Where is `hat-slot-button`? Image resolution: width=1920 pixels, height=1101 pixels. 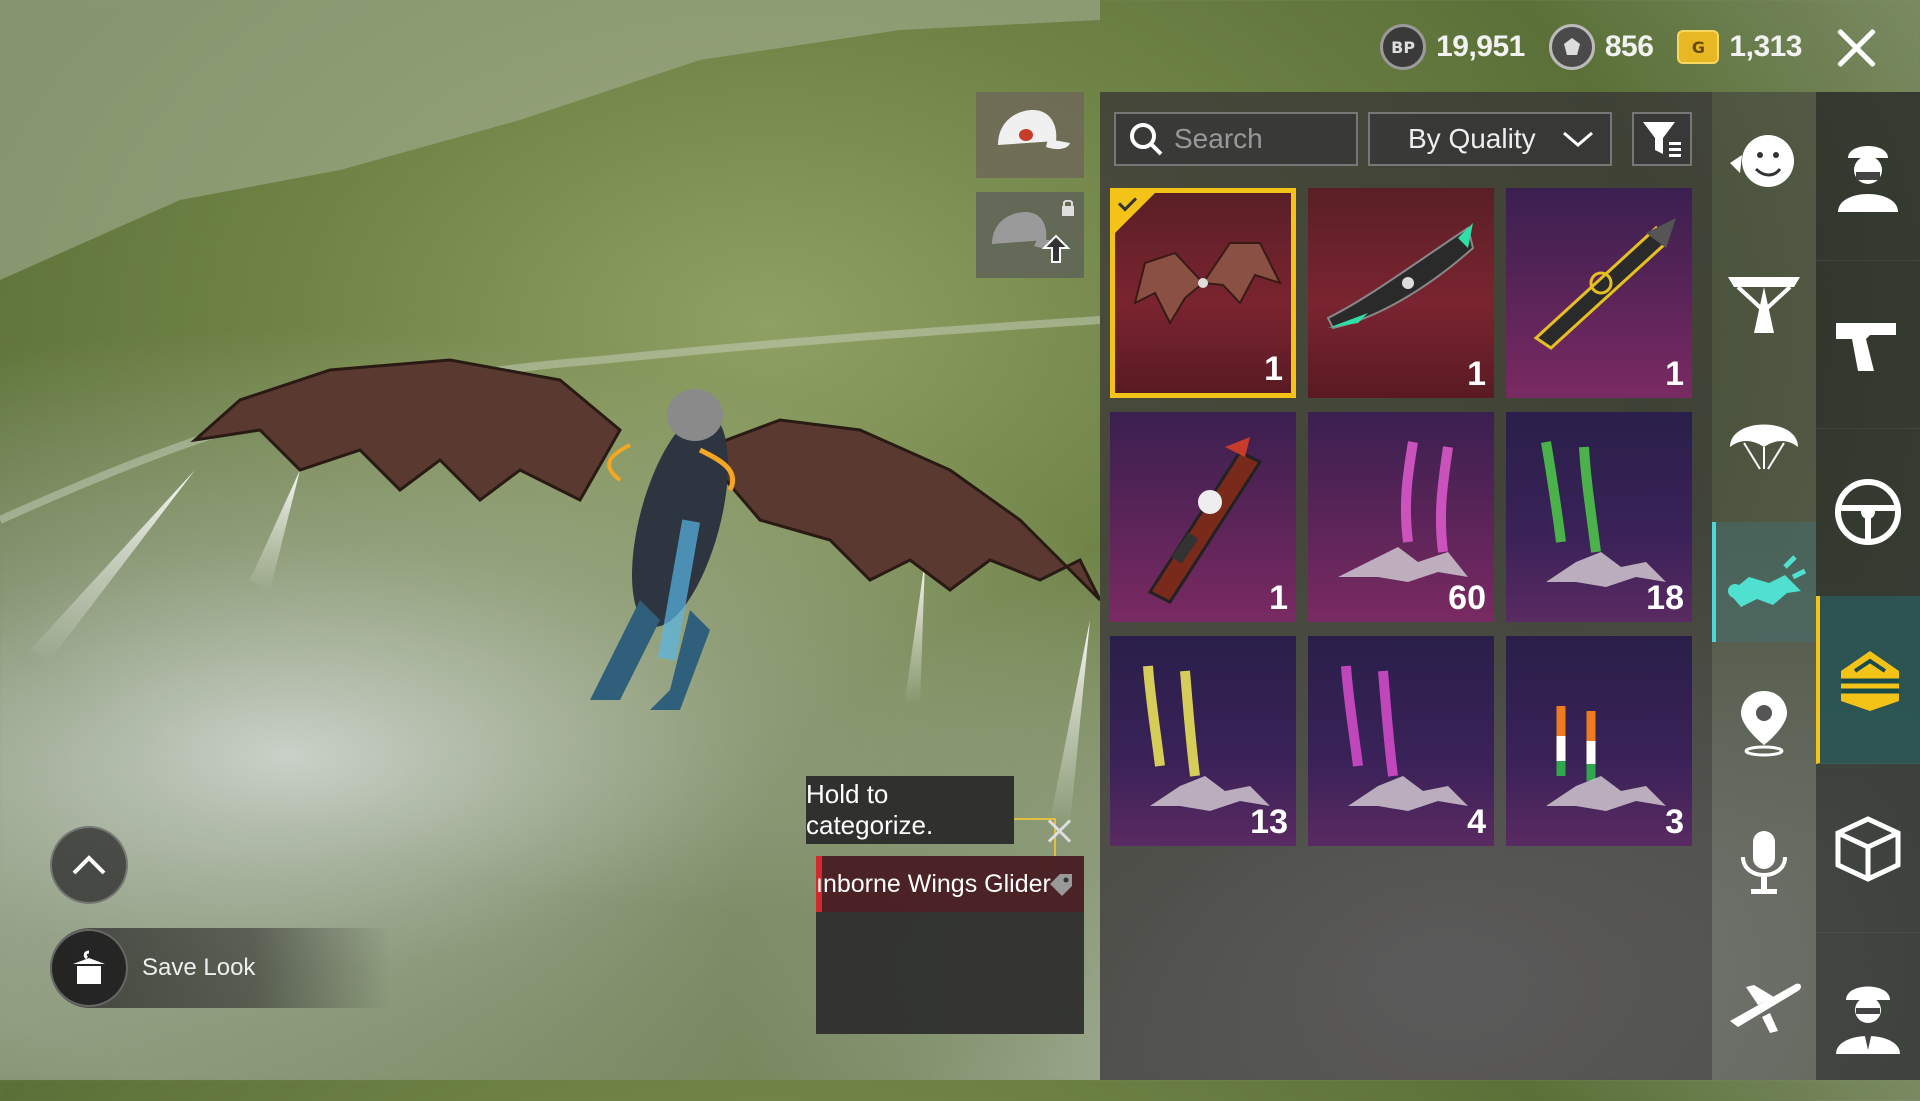 hat-slot-button is located at coordinates (1030, 135).